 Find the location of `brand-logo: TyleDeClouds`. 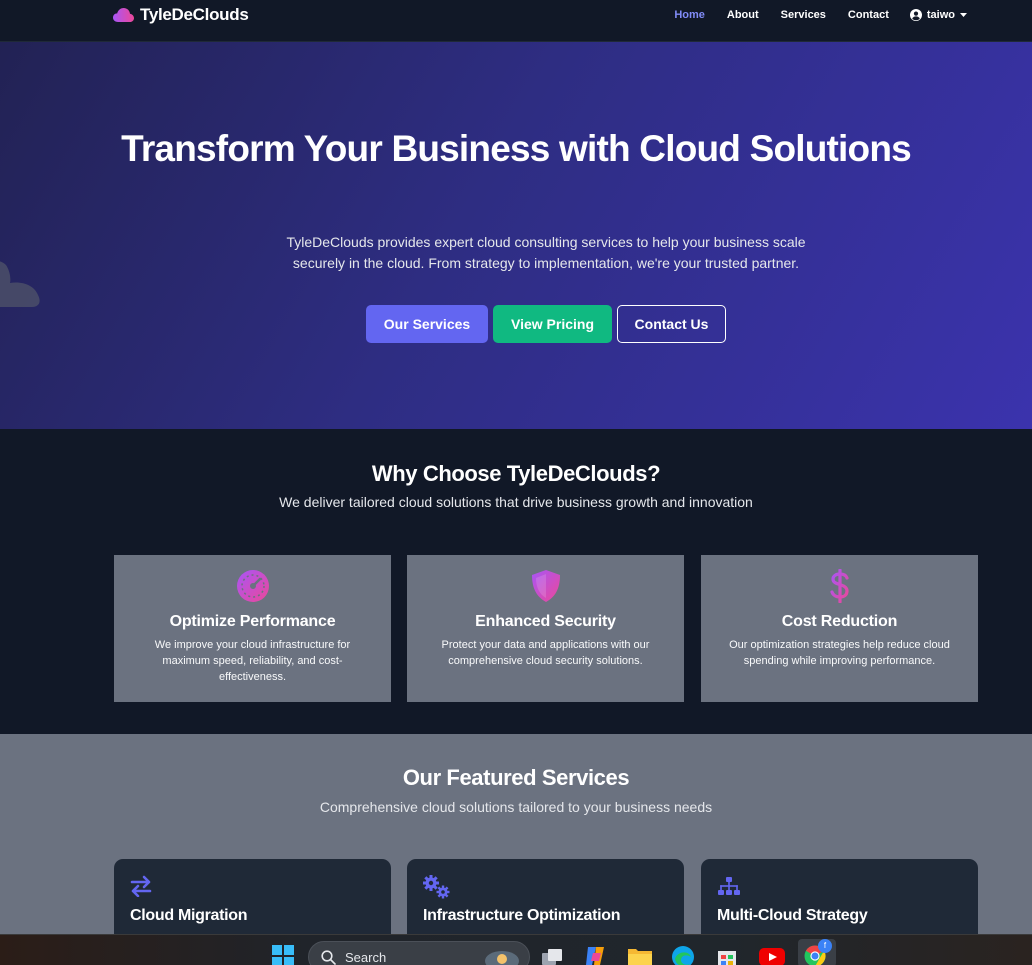

brand-logo: TyleDeClouds is located at coordinates (181, 15).